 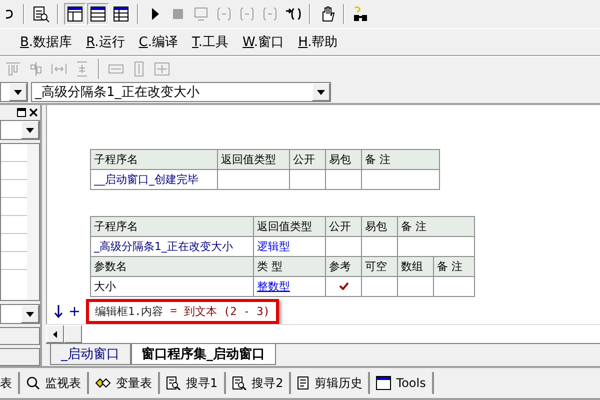 I want to click on panel-tab: 搜寻1, so click(x=193, y=383).